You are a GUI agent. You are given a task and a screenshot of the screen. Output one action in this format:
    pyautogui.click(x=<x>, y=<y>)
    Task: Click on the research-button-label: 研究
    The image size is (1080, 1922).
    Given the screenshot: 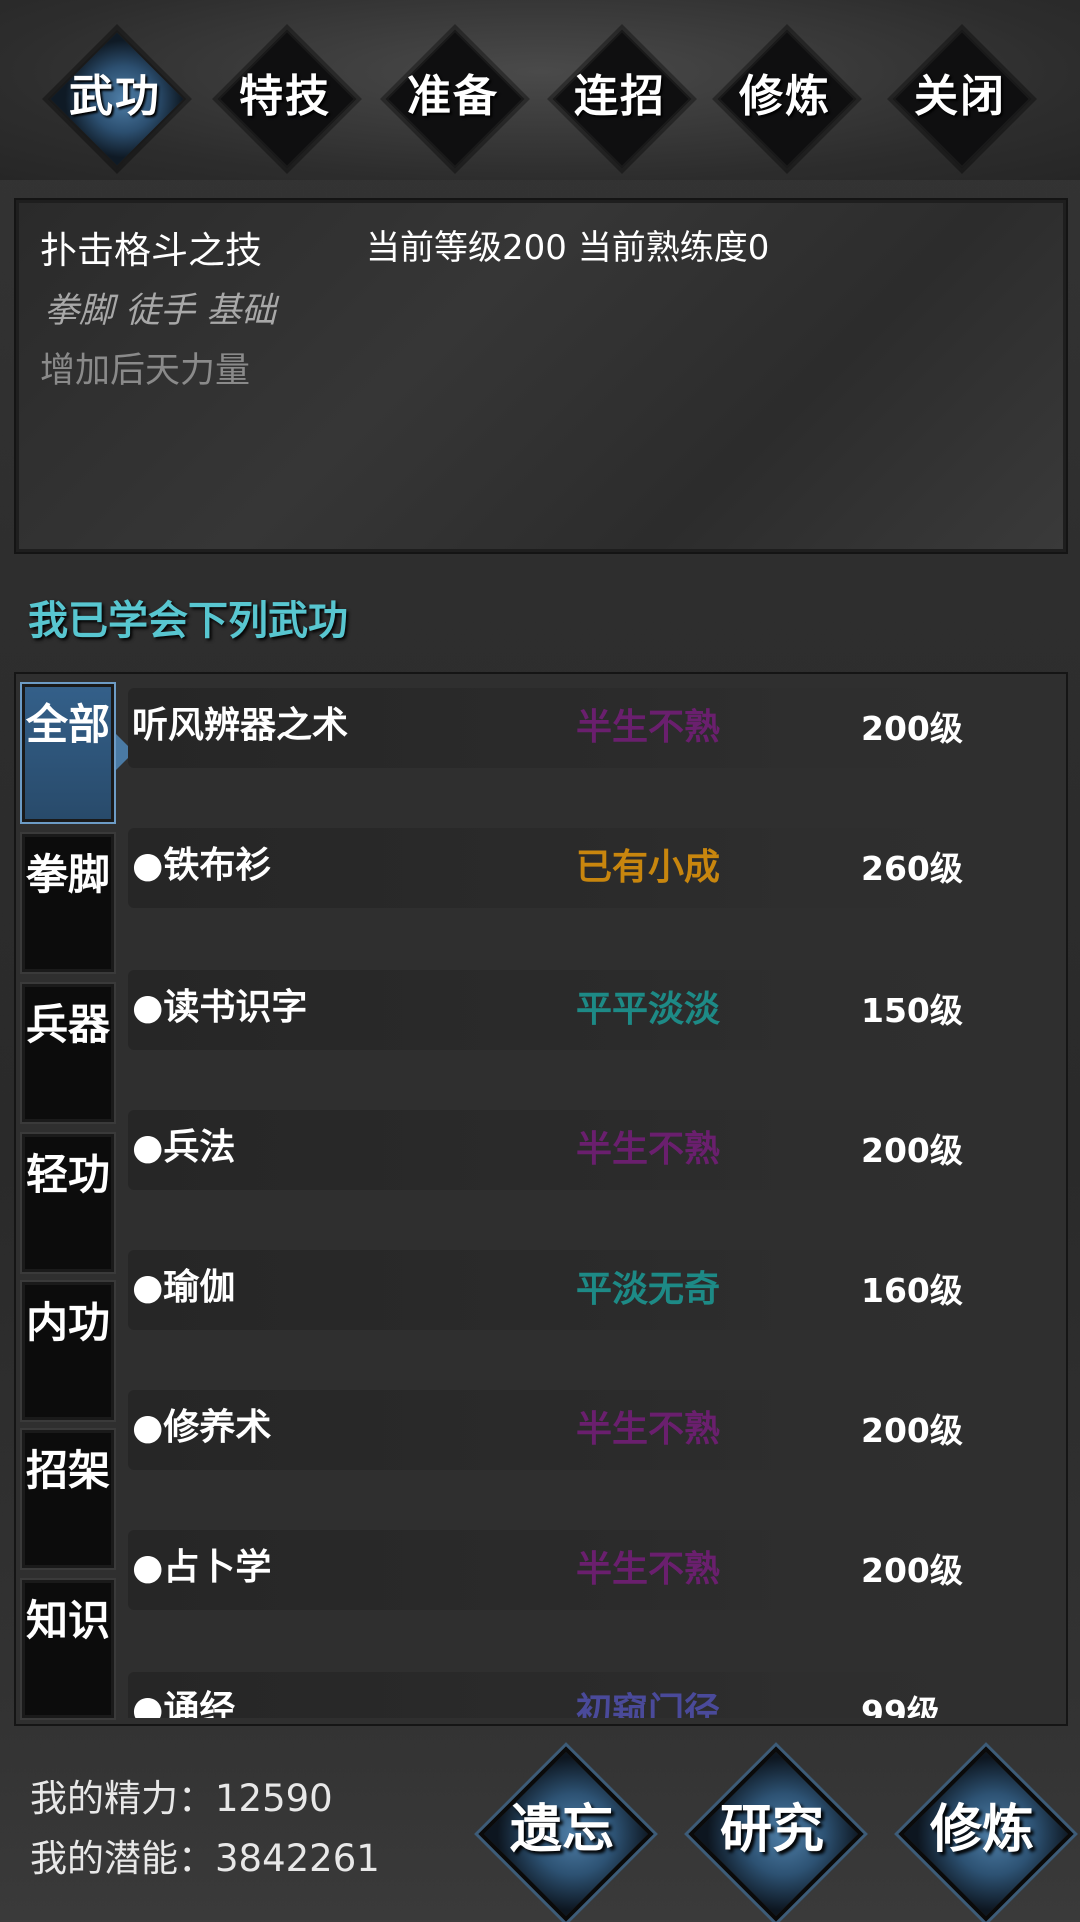 What is the action you would take?
    pyautogui.click(x=771, y=1829)
    